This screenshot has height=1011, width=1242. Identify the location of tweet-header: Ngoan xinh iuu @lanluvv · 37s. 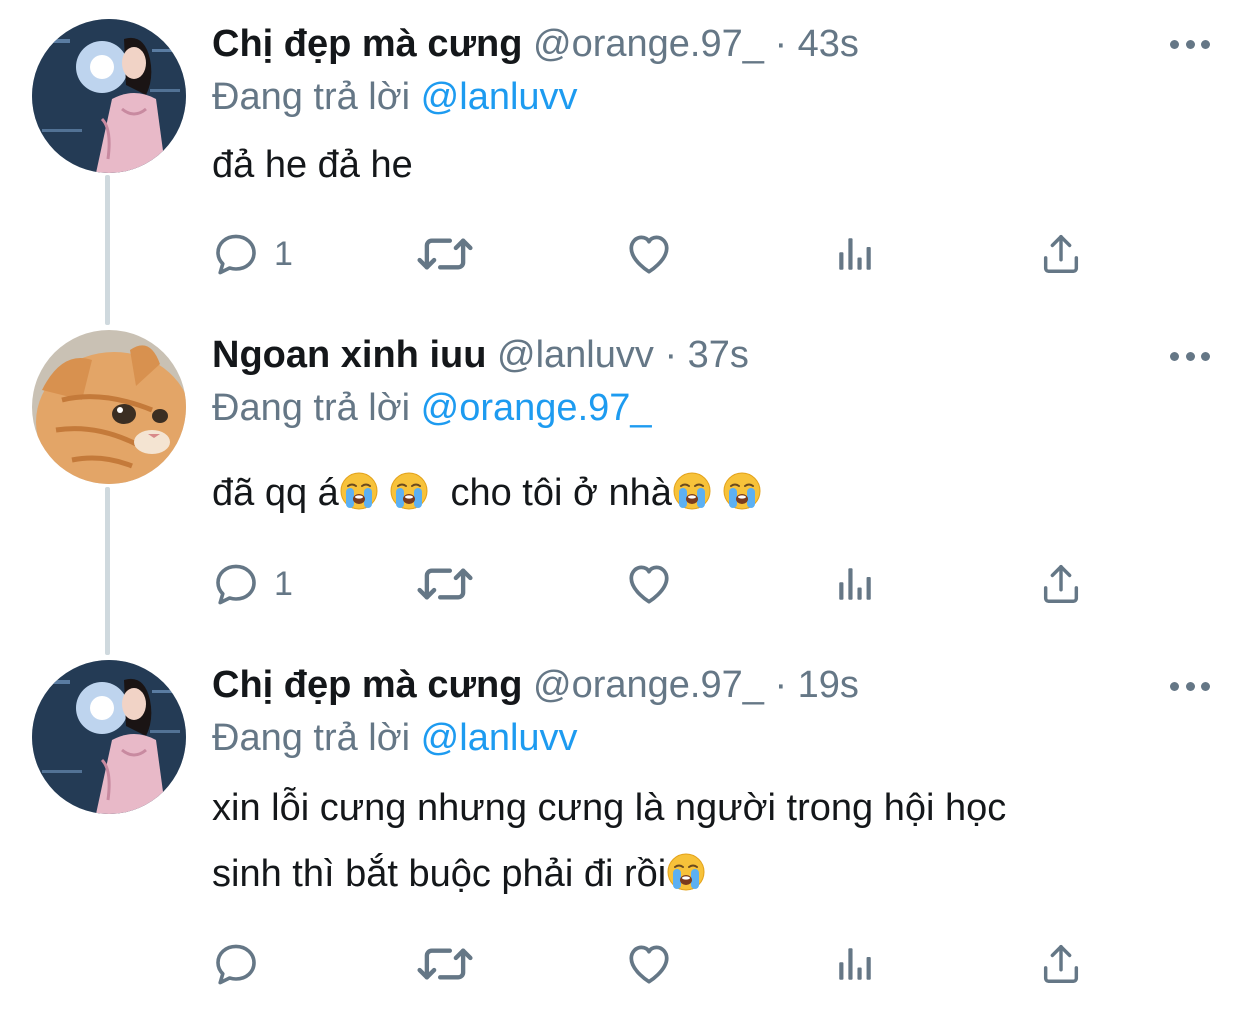
(480, 355).